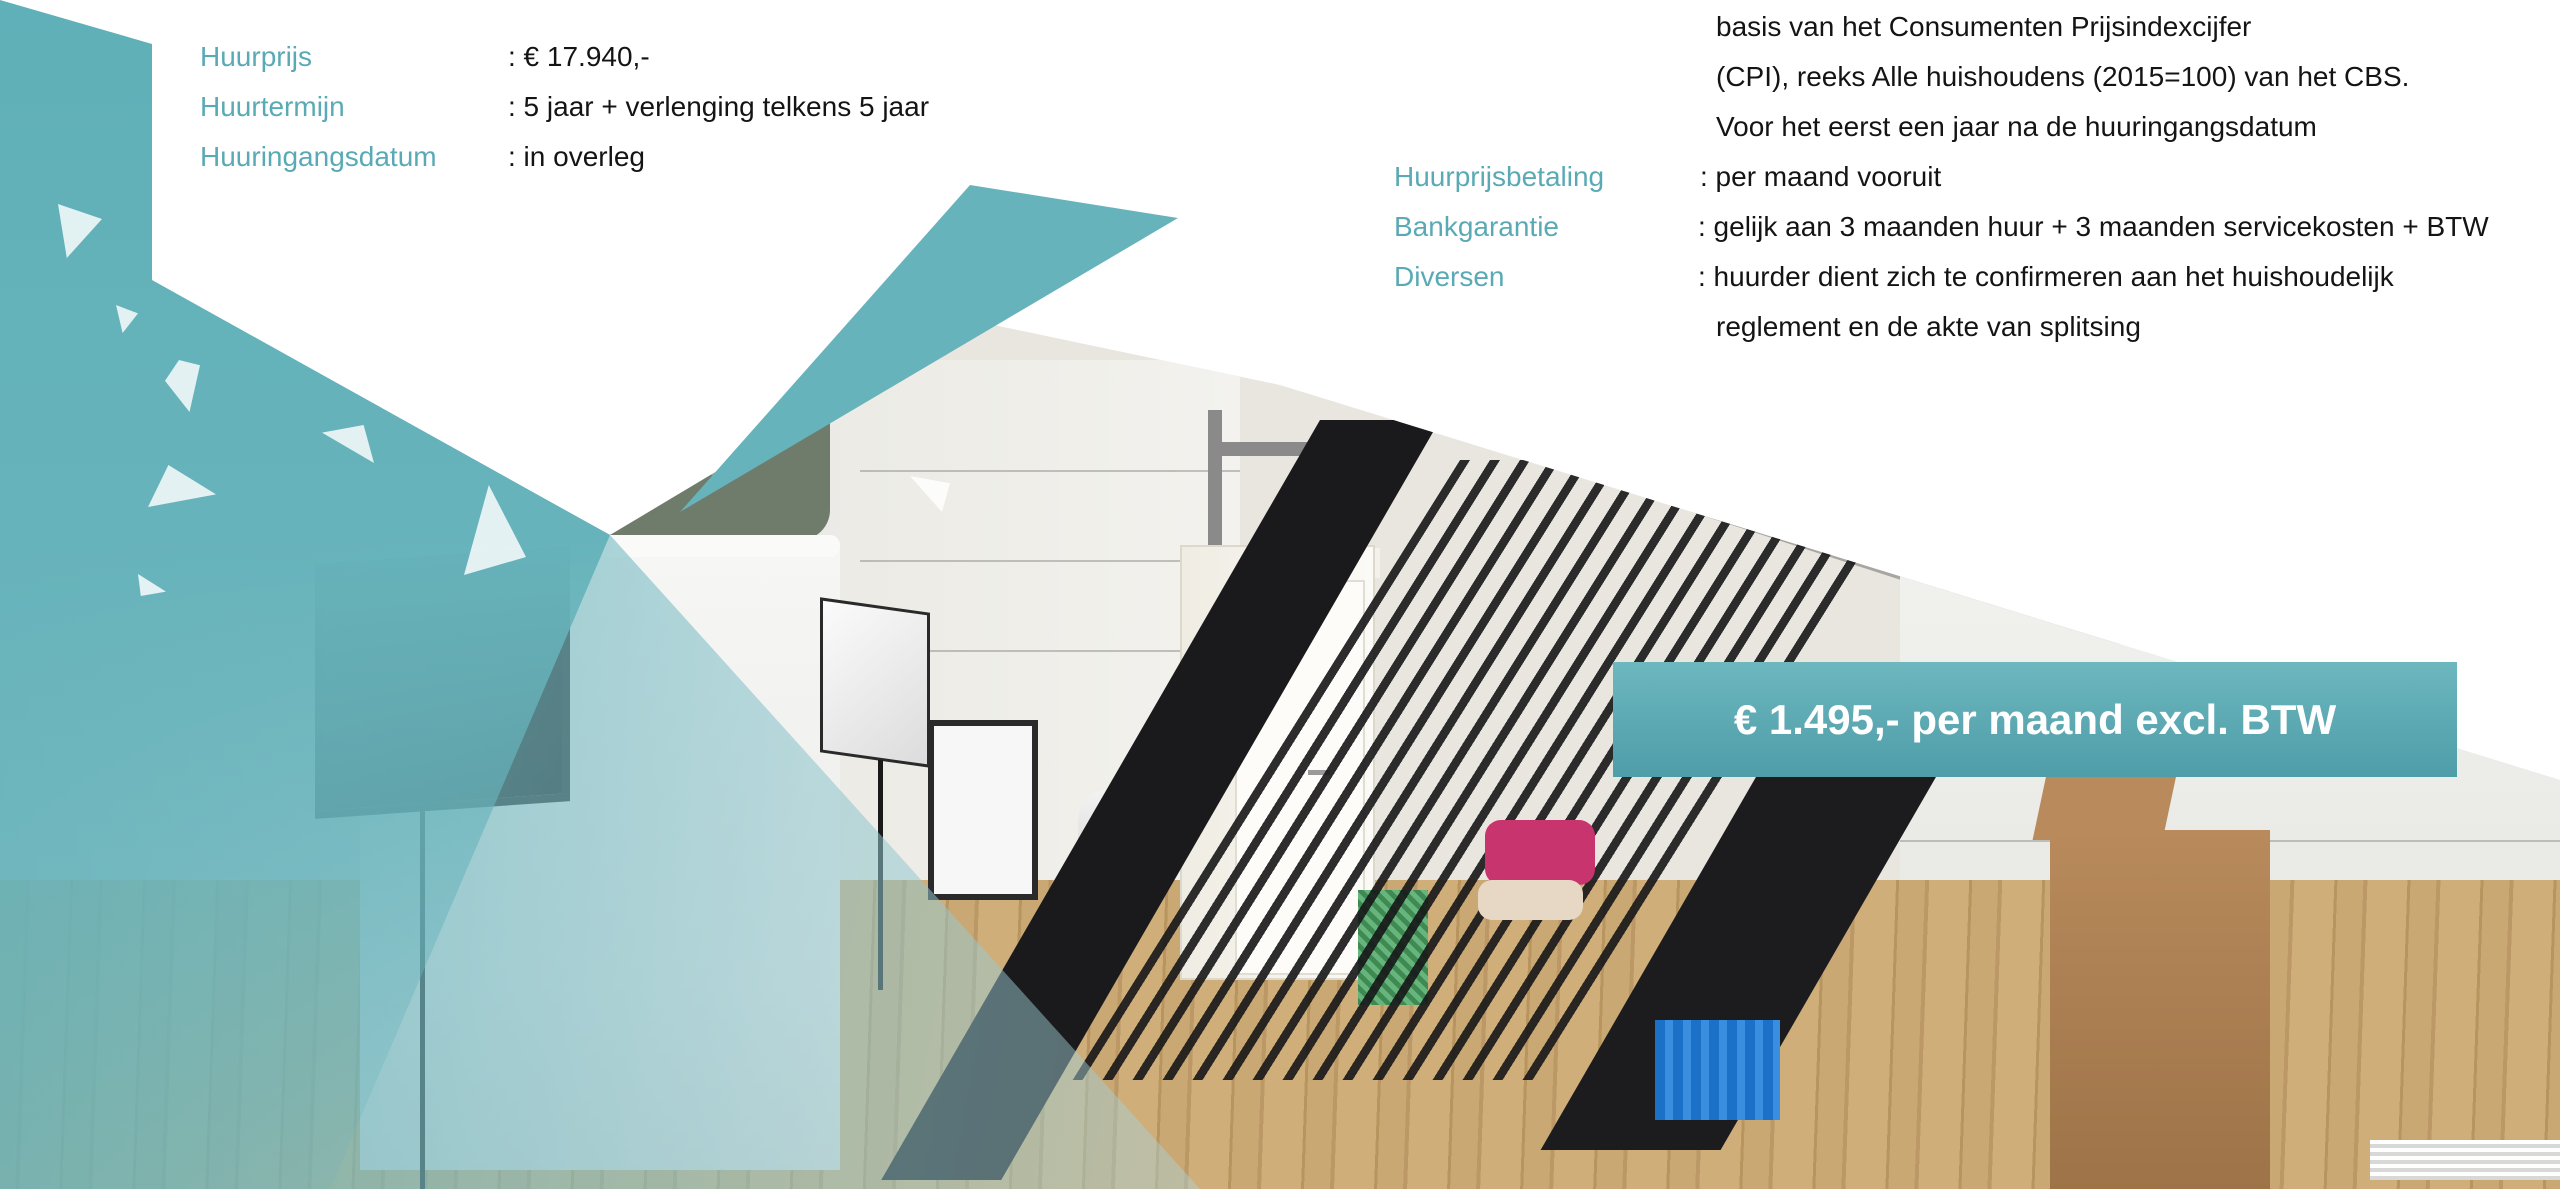 This screenshot has height=1189, width=2560. What do you see at coordinates (2465, 1160) in the screenshot?
I see `wall-vent` at bounding box center [2465, 1160].